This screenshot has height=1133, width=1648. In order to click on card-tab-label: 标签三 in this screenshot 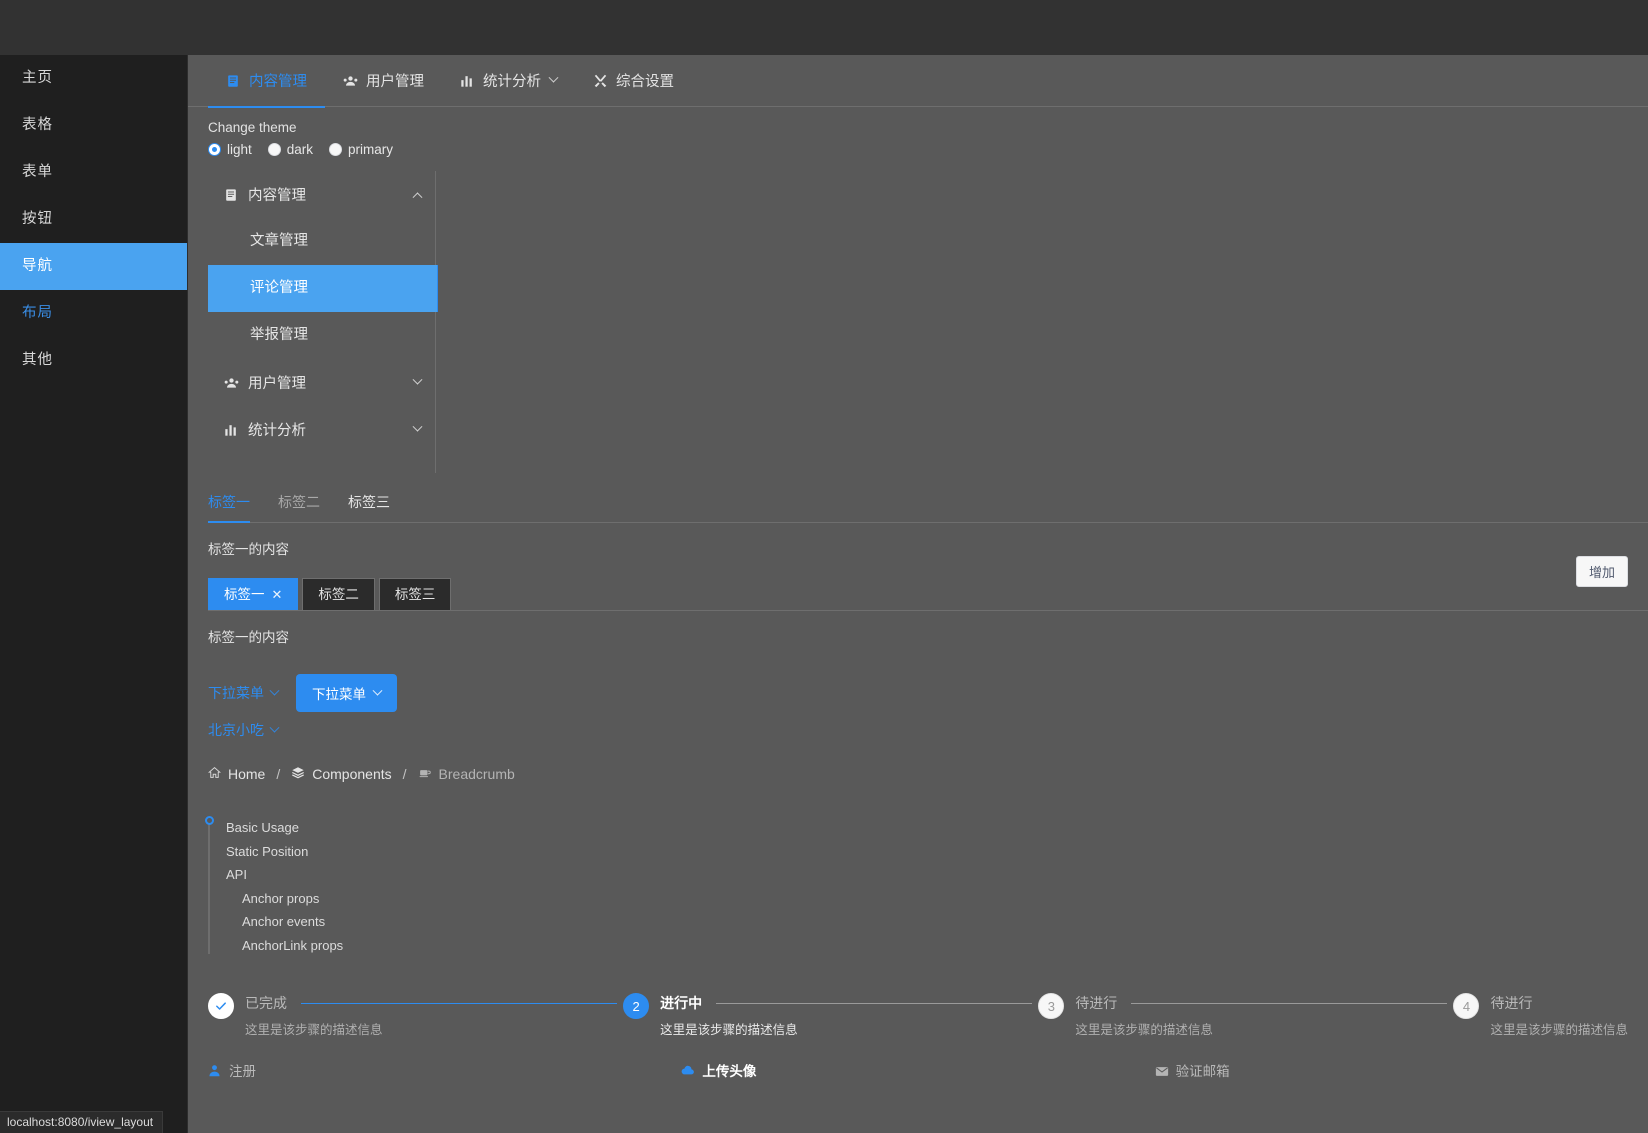, I will do `click(415, 594)`.